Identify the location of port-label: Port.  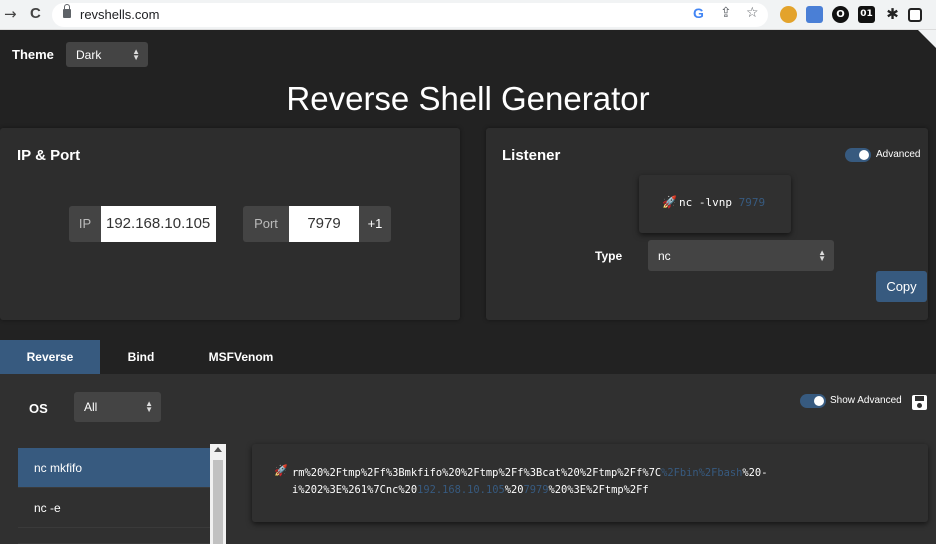
(266, 224).